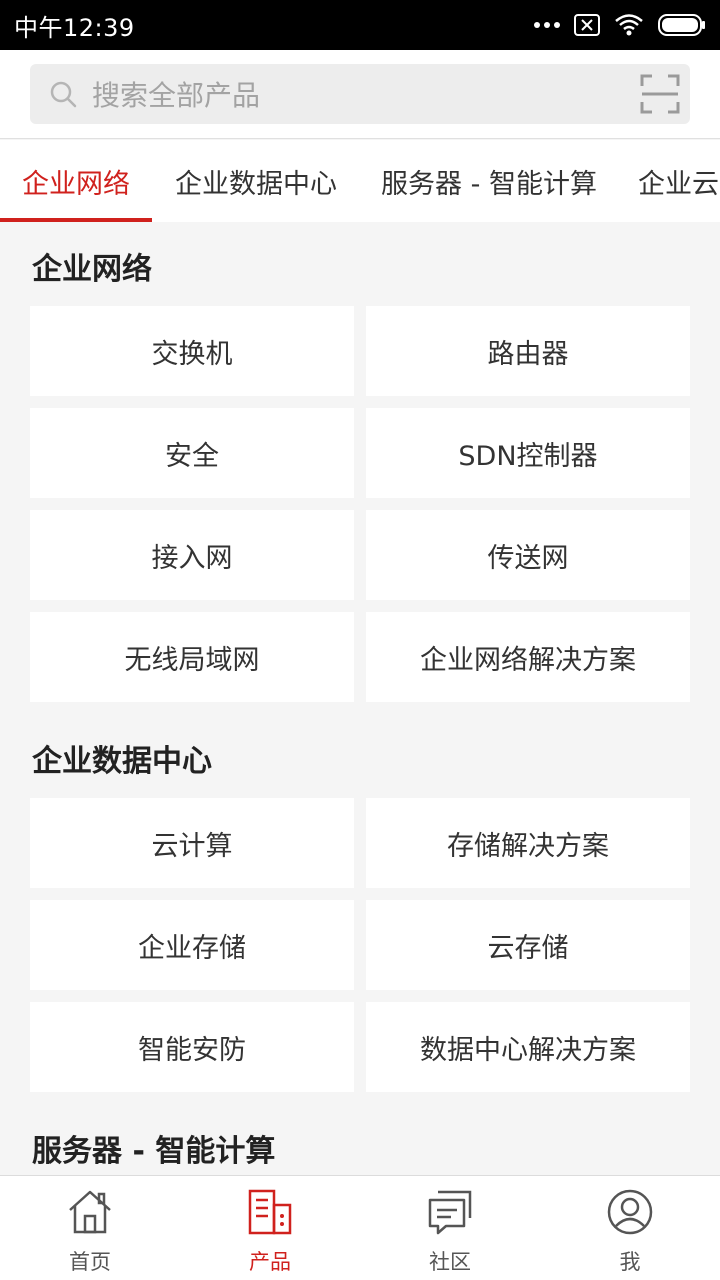 This screenshot has height=1280, width=720. Describe the element at coordinates (630, 1262) in the screenshot. I see `nav-profile-label: 我` at that location.